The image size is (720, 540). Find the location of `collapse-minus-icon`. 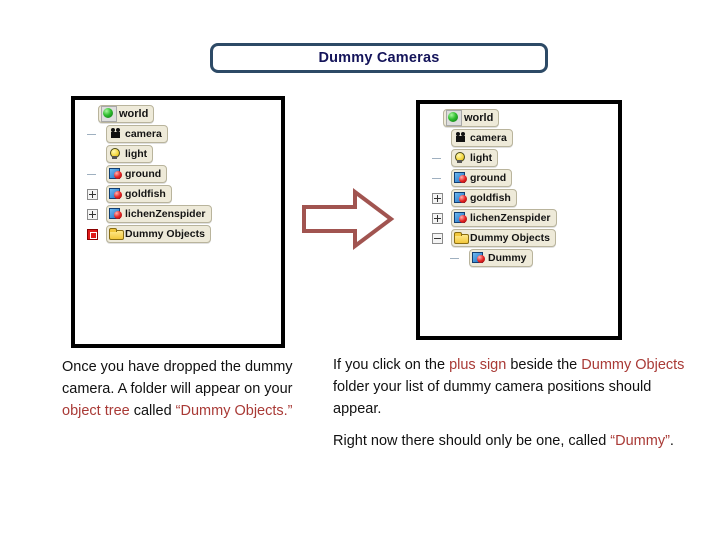

collapse-minus-icon is located at coordinates (437, 238).